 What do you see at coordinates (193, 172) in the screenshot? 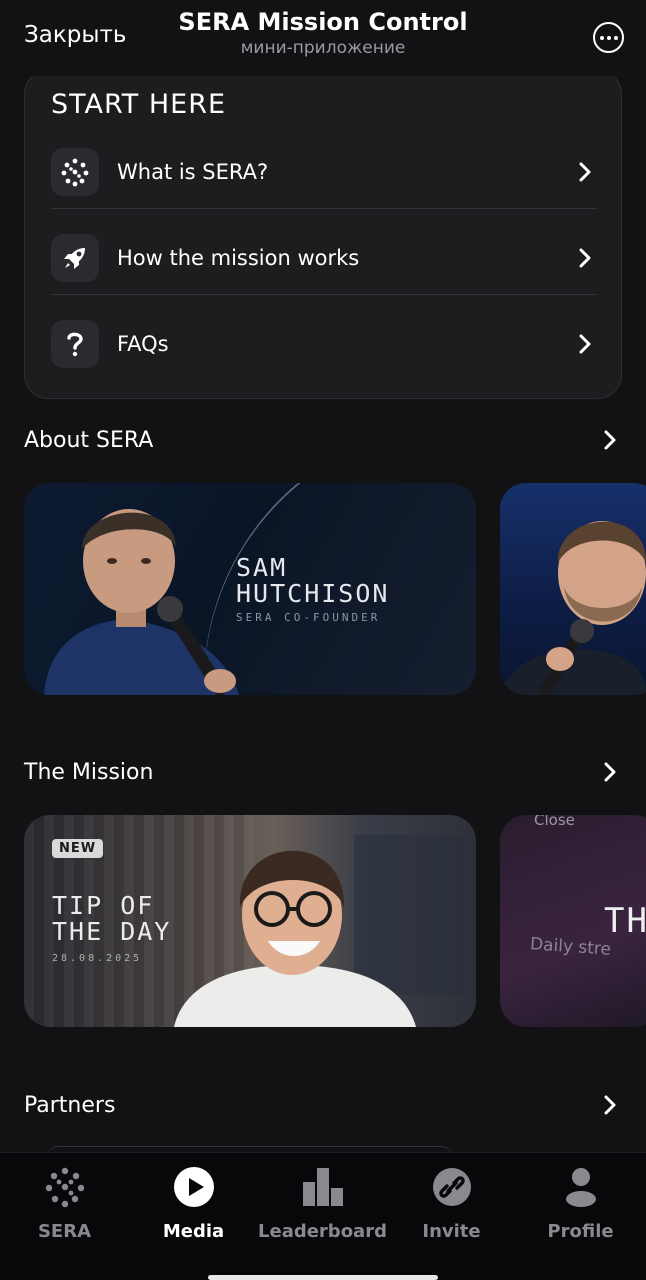
I see `start-item-label: What is SERA?` at bounding box center [193, 172].